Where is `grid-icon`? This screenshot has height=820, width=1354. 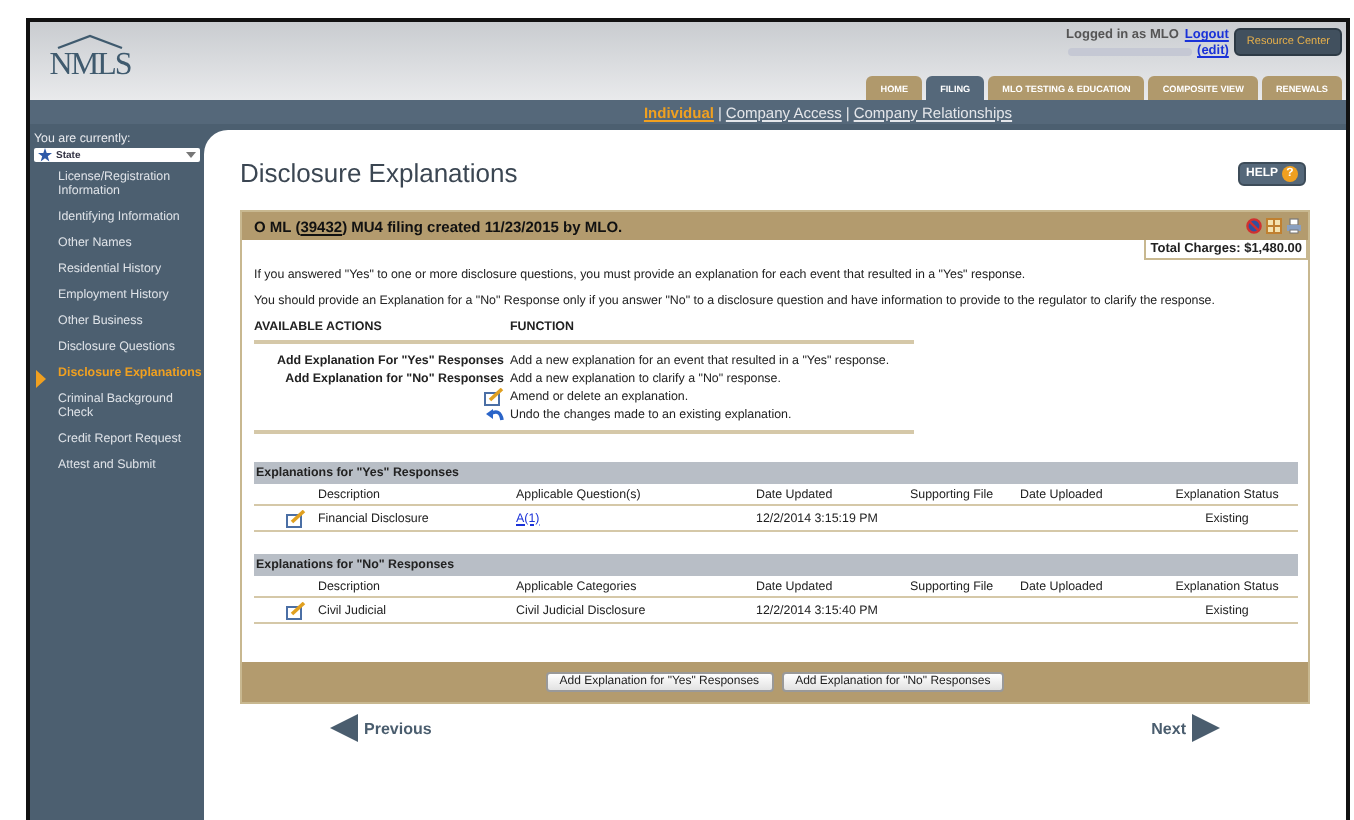
grid-icon is located at coordinates (1274, 226).